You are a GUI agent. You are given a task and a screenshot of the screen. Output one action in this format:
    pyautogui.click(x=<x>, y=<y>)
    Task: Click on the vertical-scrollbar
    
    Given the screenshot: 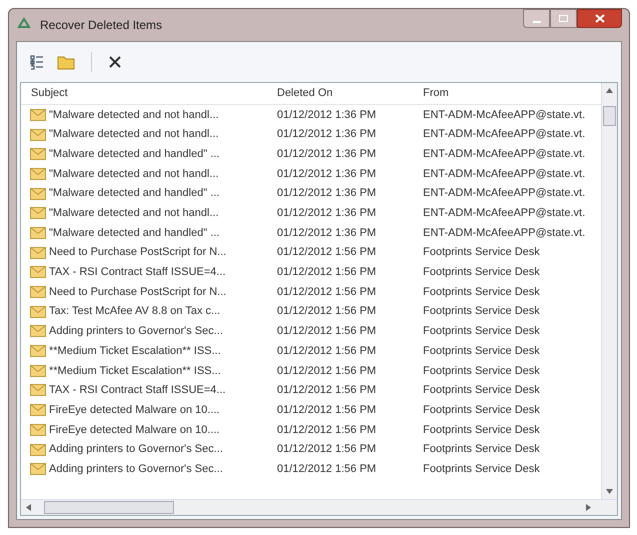 What is the action you would take?
    pyautogui.click(x=609, y=291)
    